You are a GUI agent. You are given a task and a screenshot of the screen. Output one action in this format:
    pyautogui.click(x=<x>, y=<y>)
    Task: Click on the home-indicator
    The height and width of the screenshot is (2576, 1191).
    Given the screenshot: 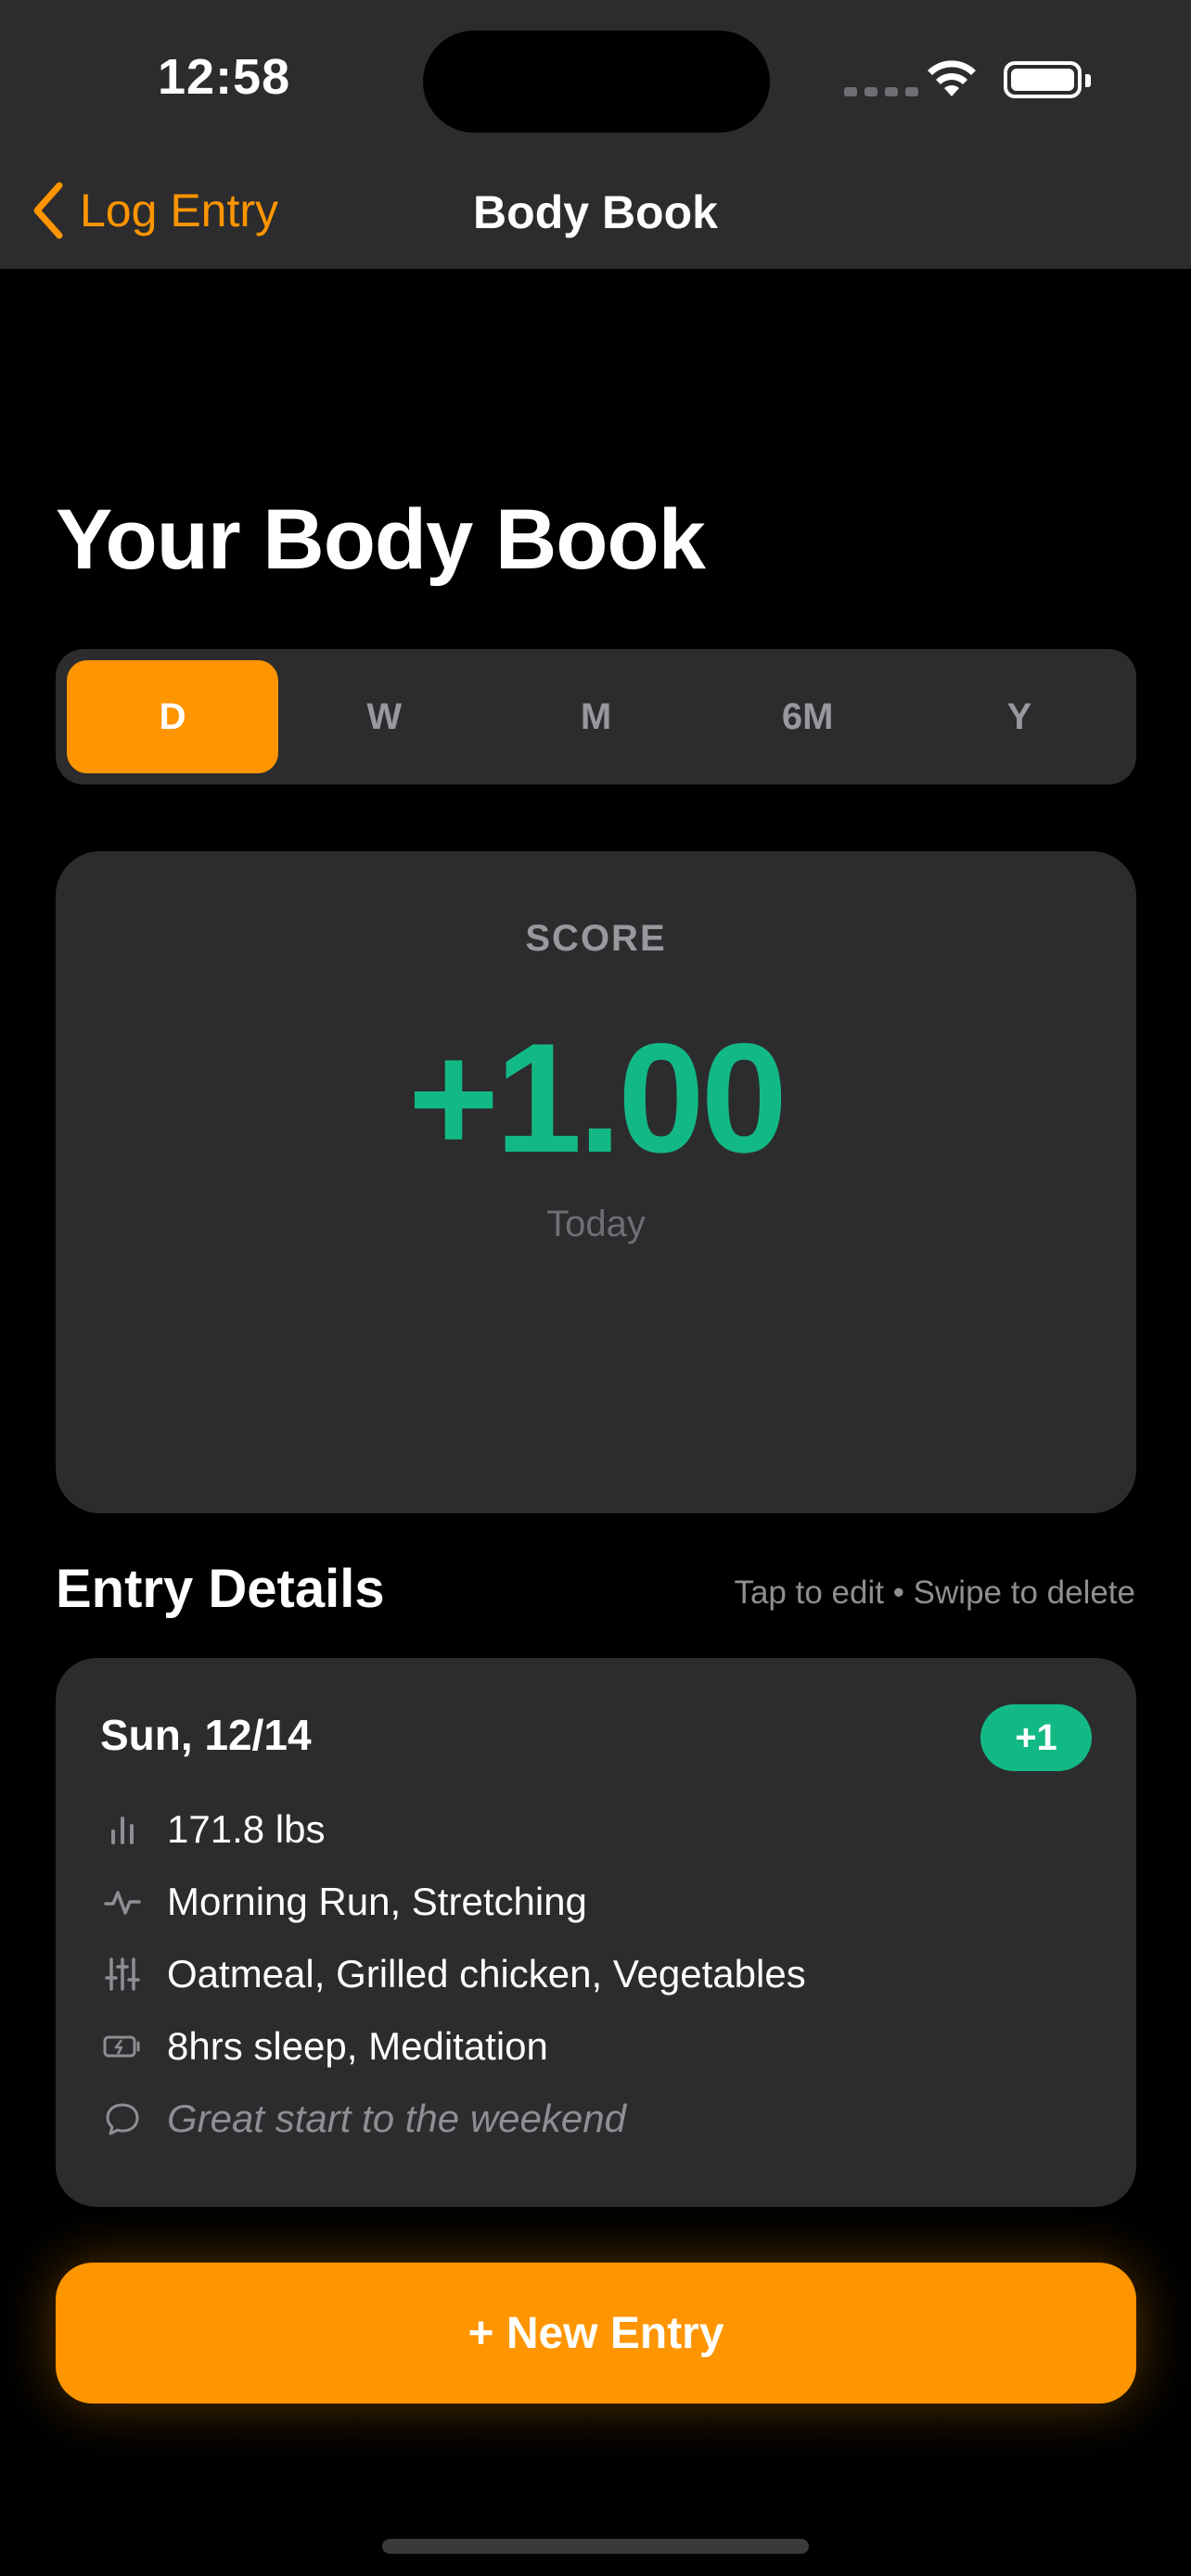 What is the action you would take?
    pyautogui.click(x=595, y=2546)
    